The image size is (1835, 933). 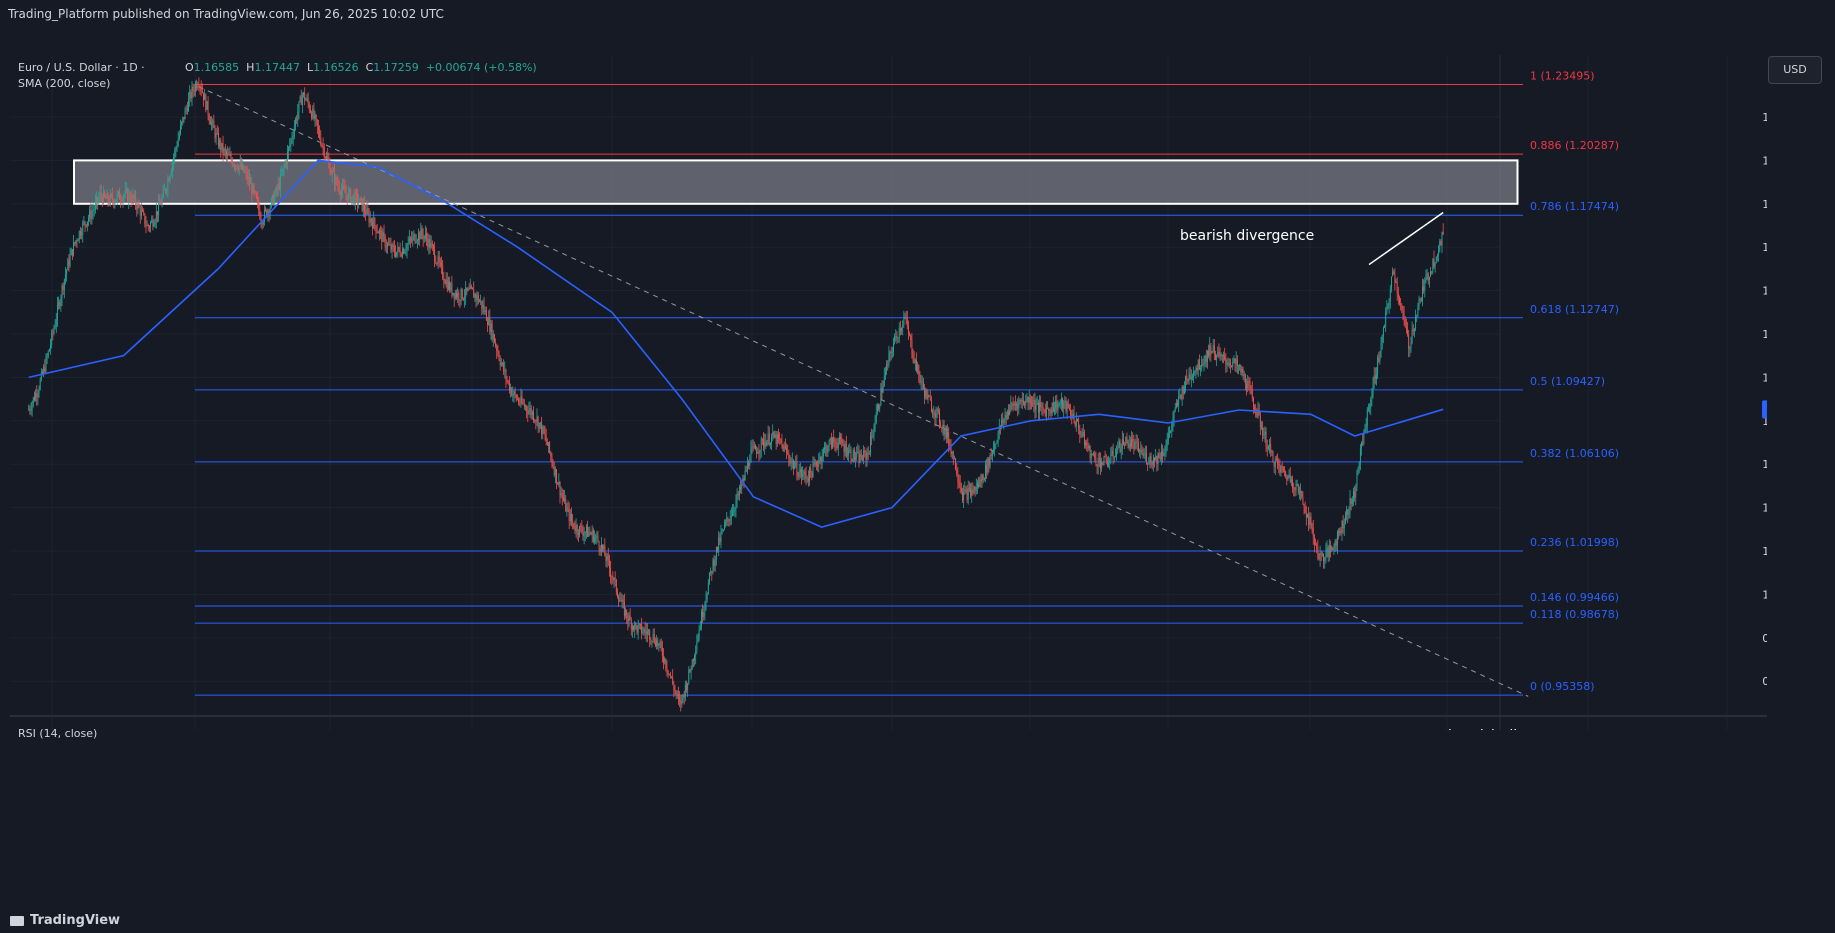 I want to click on fib-label: 0.236 (1.01998), so click(x=1574, y=542).